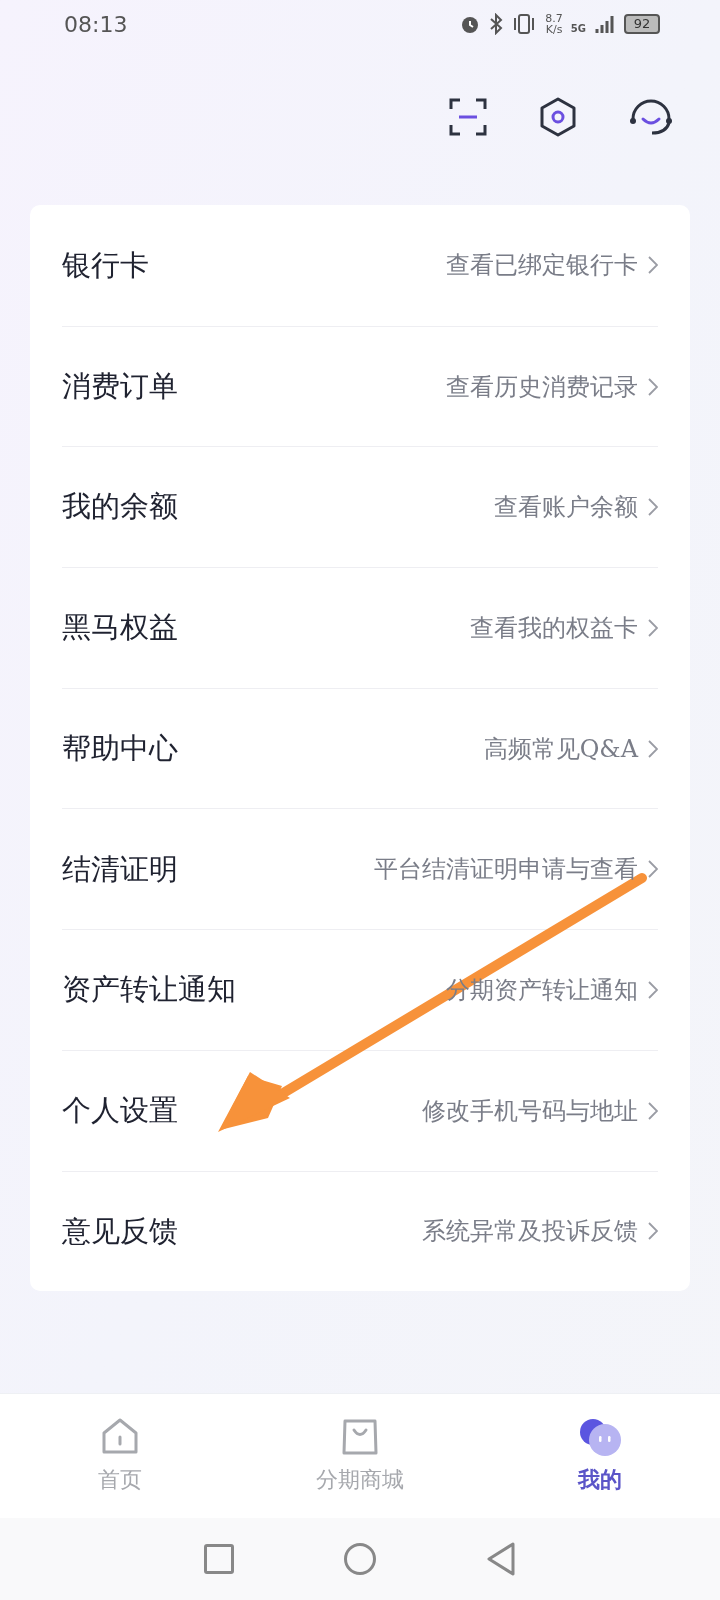 The height and width of the screenshot is (1600, 720). I want to click on home-icon, so click(120, 1436).